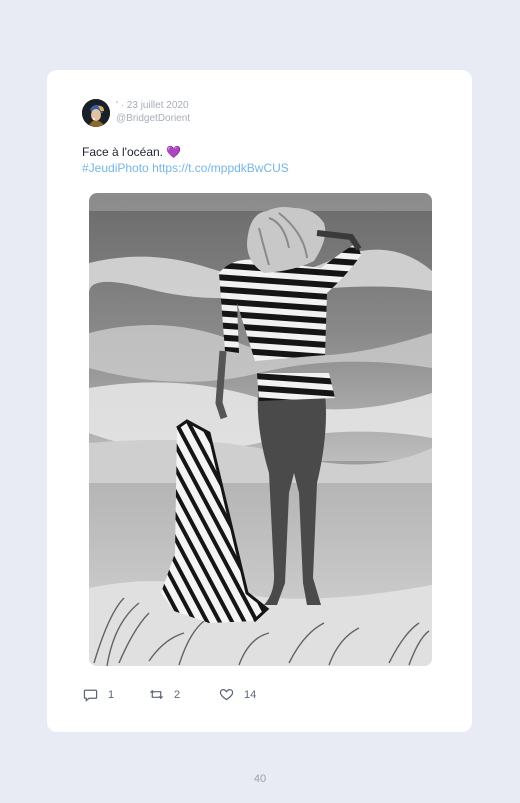 The image size is (520, 803). Describe the element at coordinates (262, 152) in the screenshot. I see `tweet-text-line: Face à l'océan. 💜` at that location.